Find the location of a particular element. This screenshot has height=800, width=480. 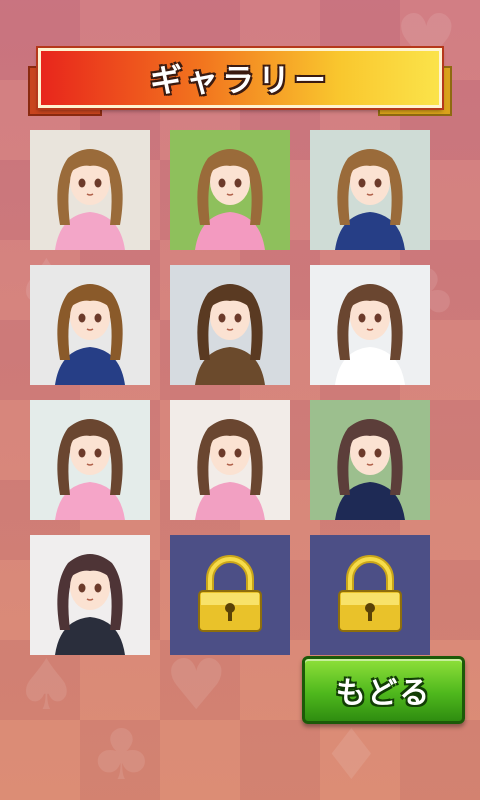

diamond-pattern-icon: ♦ is located at coordinates (351, 755).